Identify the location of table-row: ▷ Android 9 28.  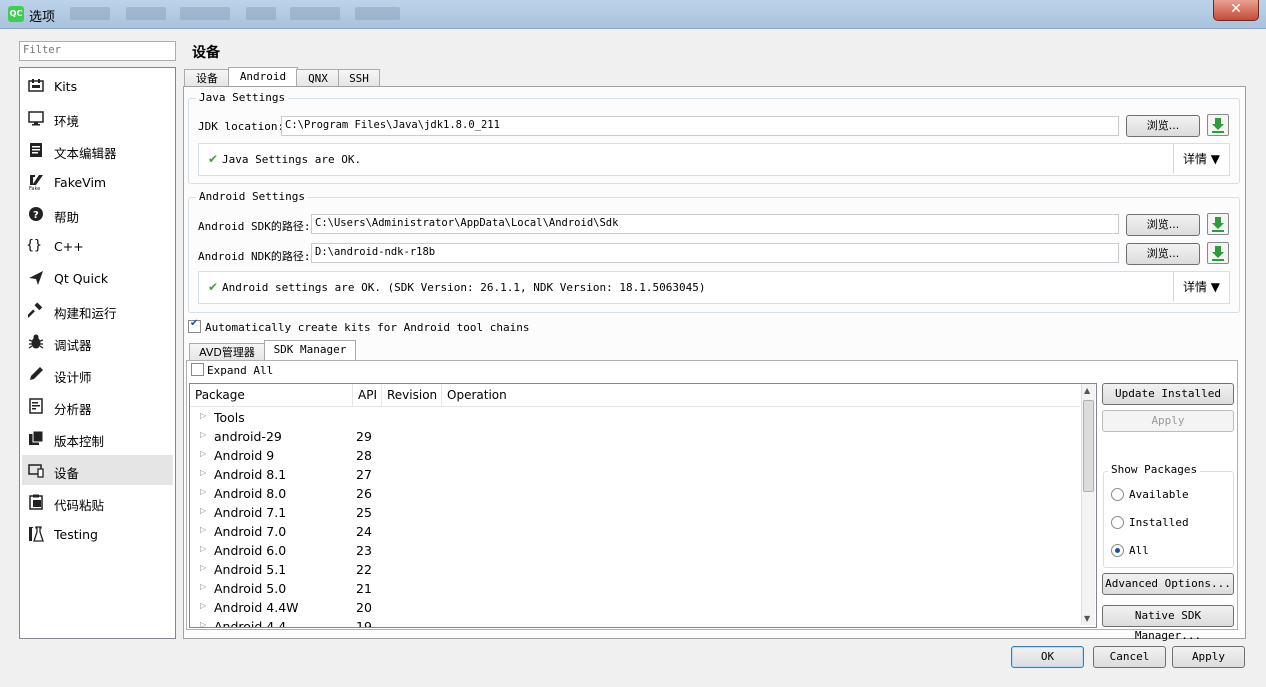
(635, 455).